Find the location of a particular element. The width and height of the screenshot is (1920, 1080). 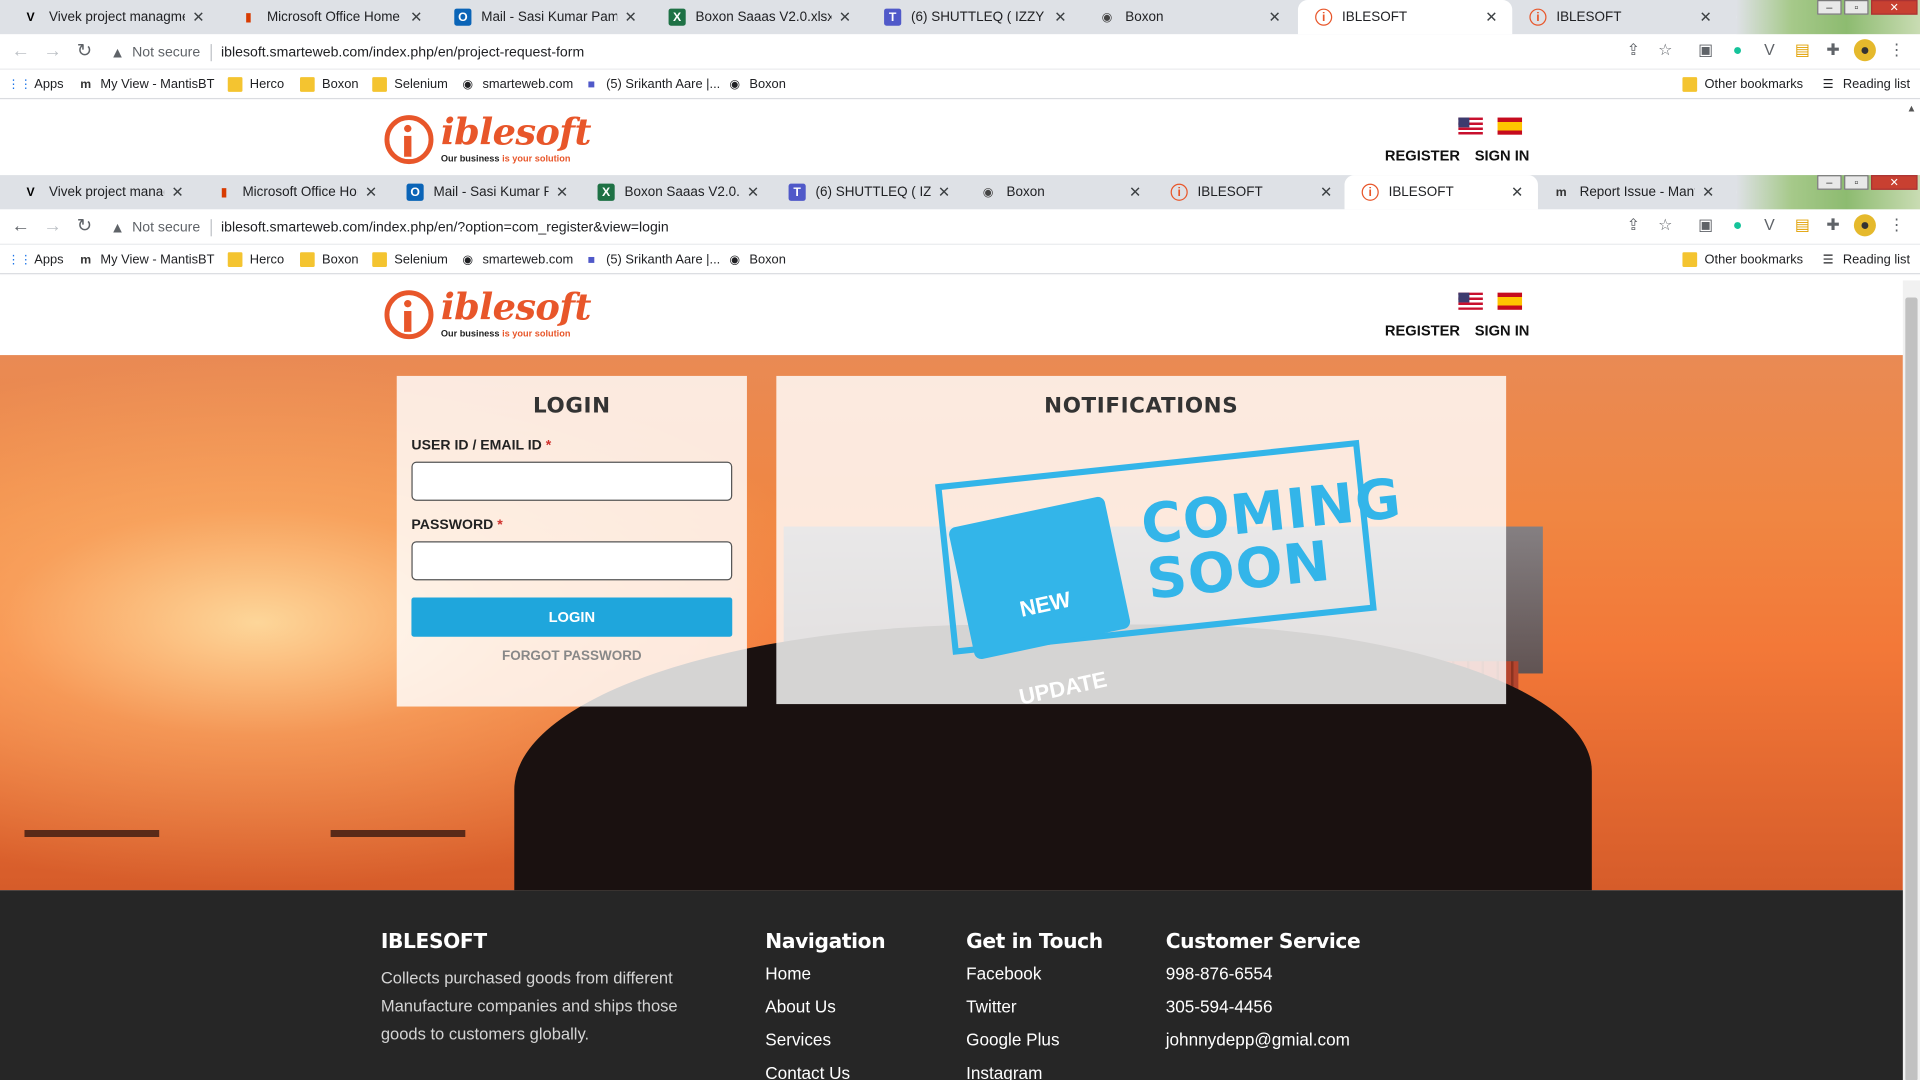

tab-shuttleq: T(6) SHUTTLEQ ( IZZY ) | M✕ is located at coordinates (867, 192).